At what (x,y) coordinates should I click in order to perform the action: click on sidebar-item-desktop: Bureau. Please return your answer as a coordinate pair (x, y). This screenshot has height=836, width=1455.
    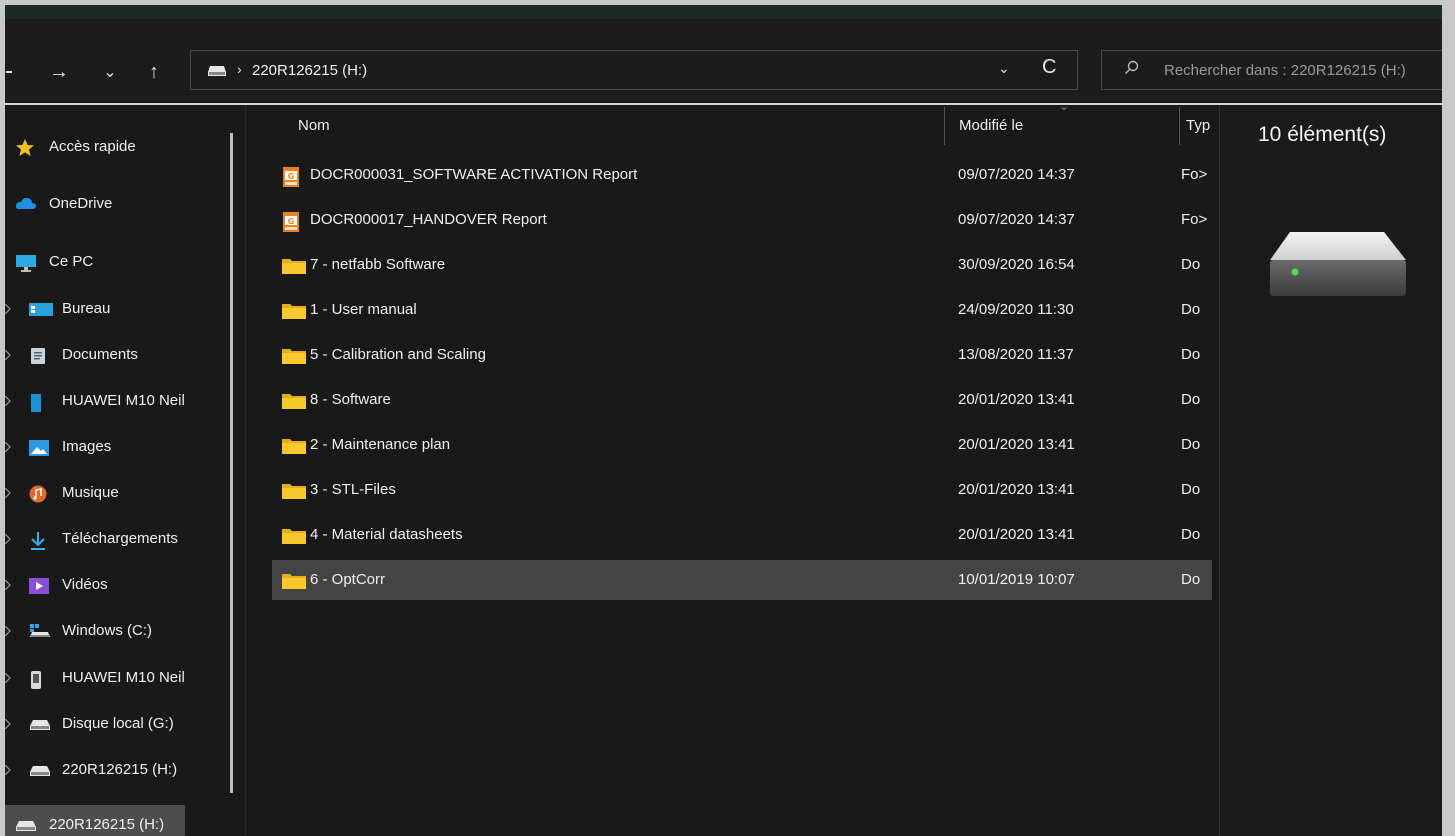
    Looking at the image, I should click on (121, 309).